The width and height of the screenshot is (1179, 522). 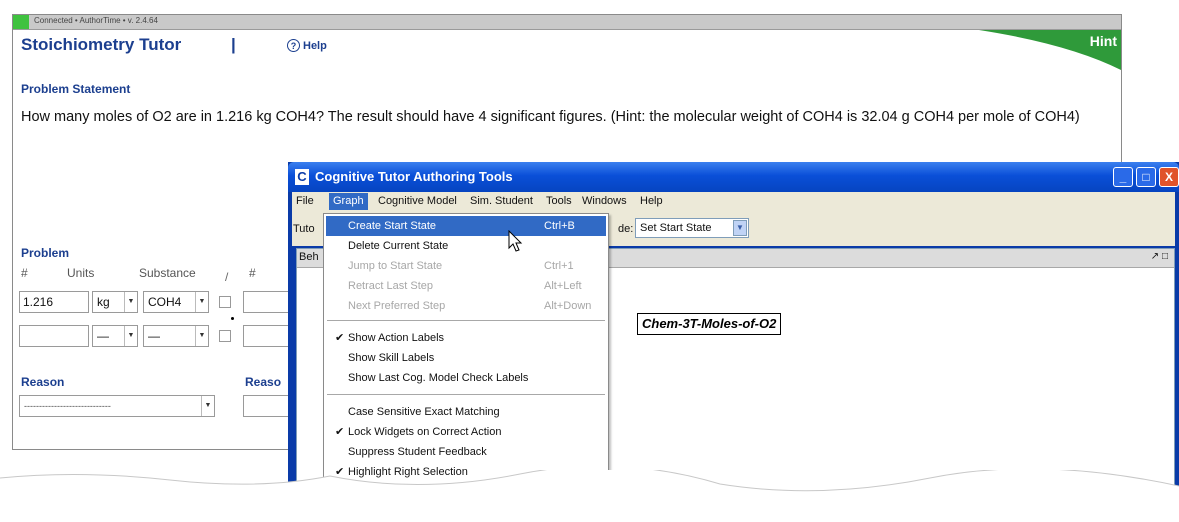 I want to click on row1-checkbox, so click(x=225, y=302).